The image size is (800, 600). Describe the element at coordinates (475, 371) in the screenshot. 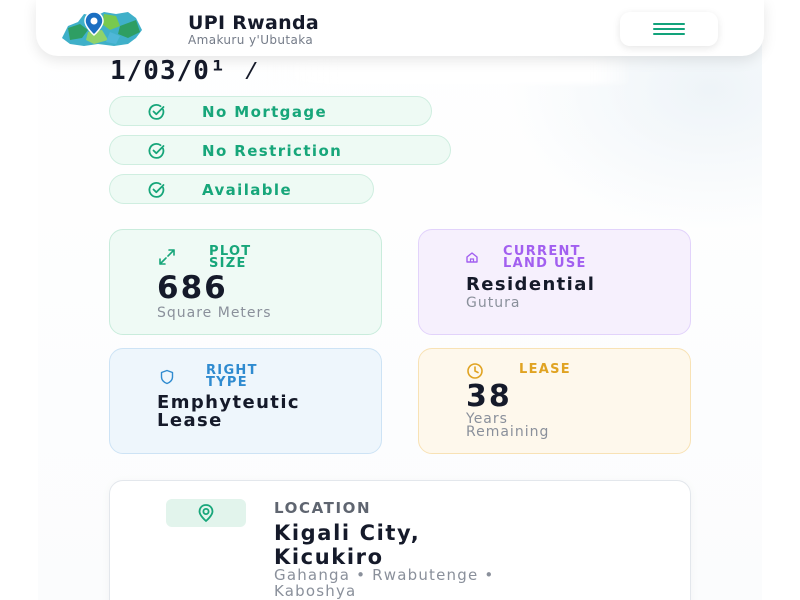

I see `clock-icon` at that location.